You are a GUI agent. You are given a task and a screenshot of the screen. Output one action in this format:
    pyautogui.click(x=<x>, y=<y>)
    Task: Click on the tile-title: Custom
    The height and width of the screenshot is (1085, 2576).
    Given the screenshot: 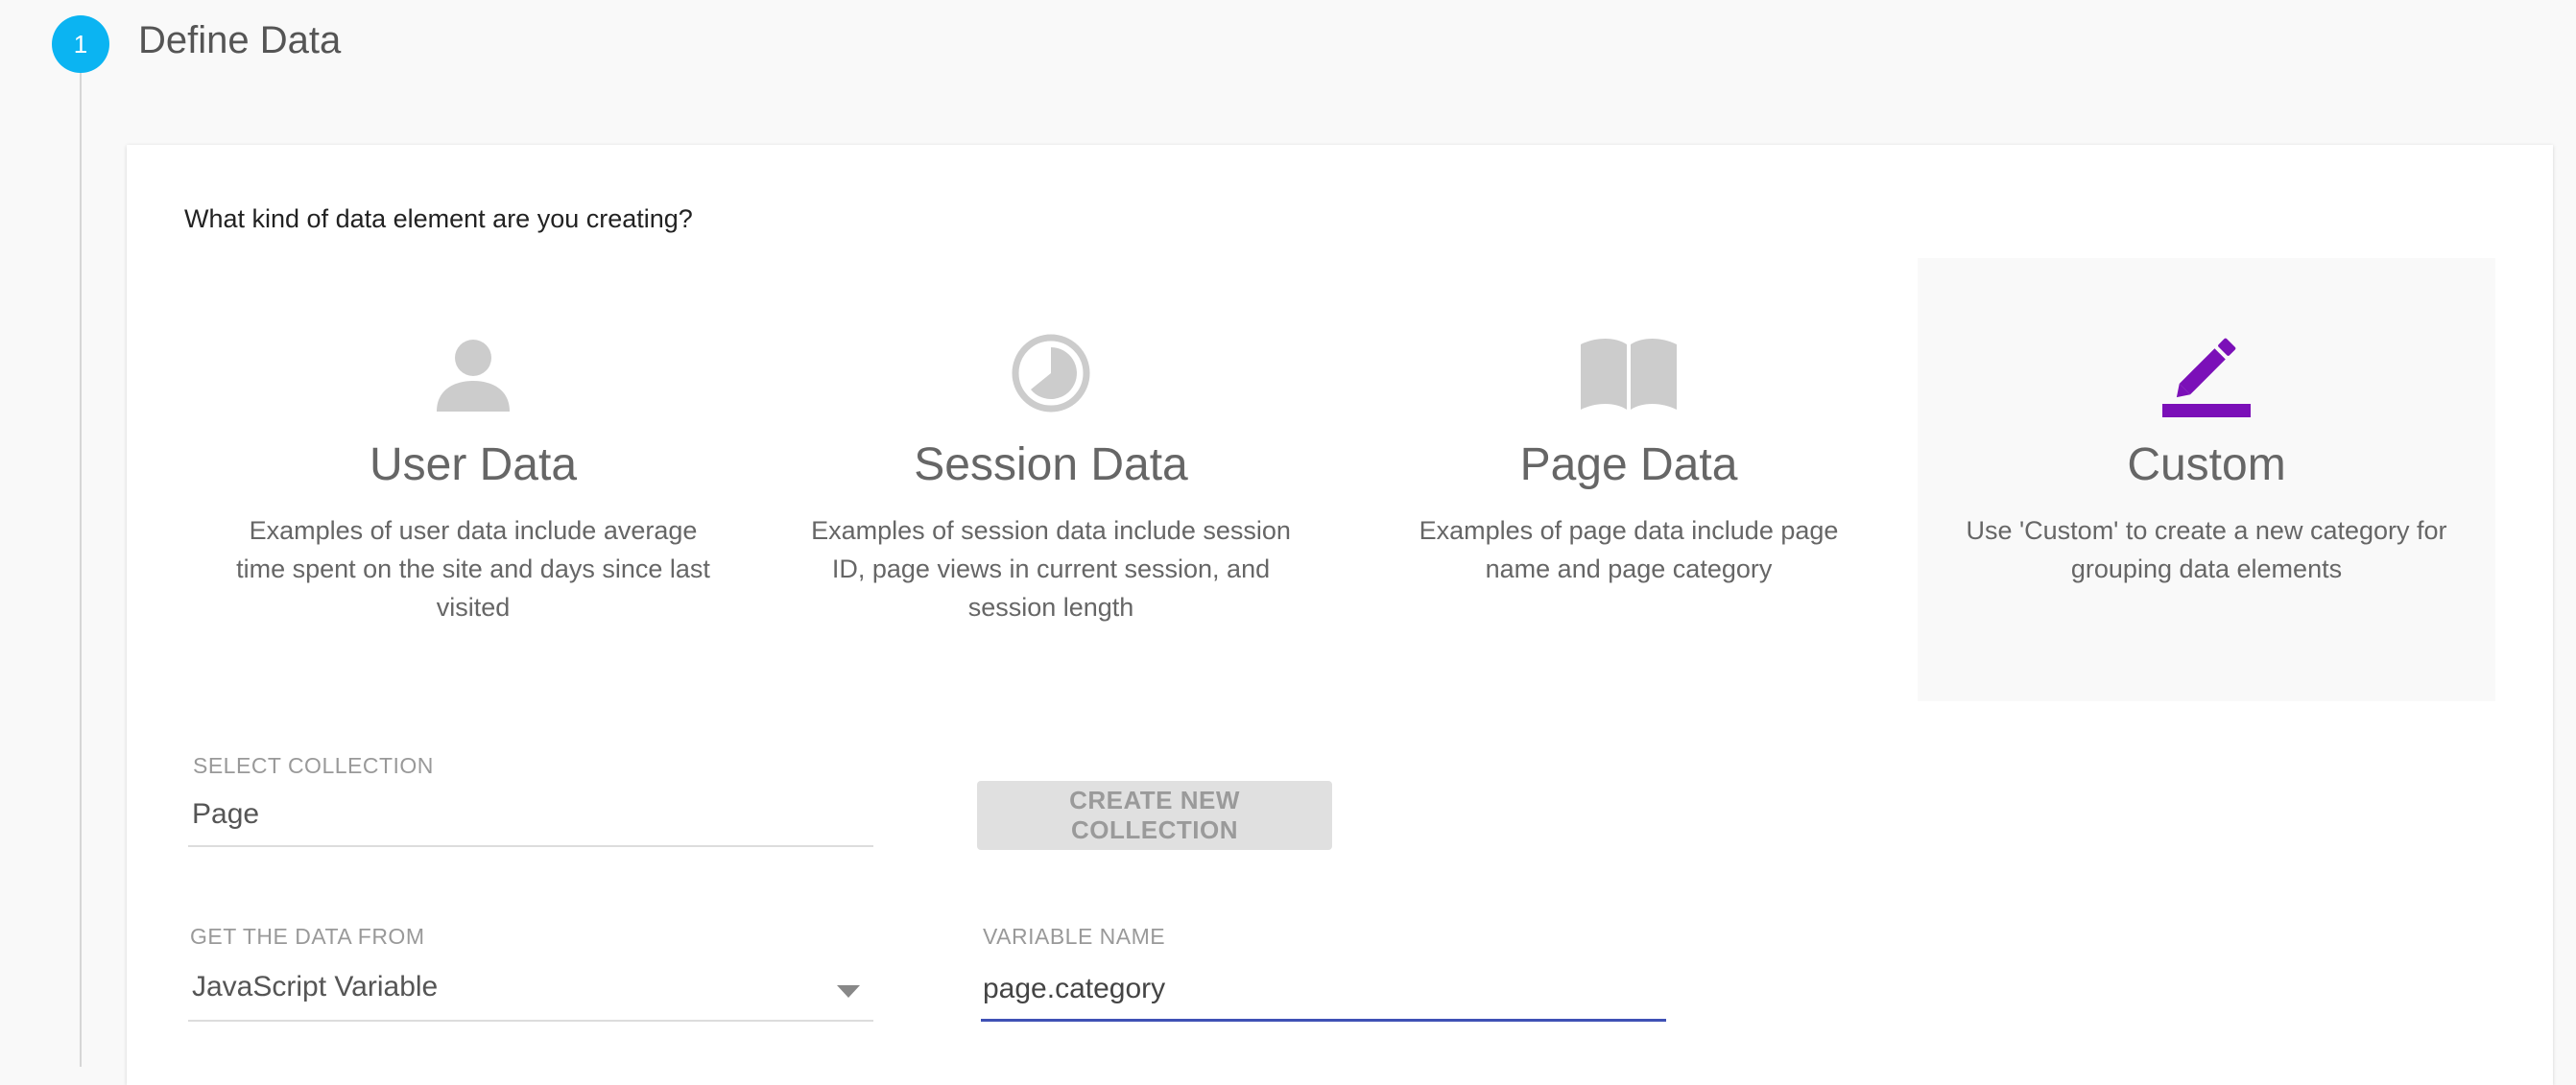 What is the action you would take?
    pyautogui.click(x=2206, y=464)
    